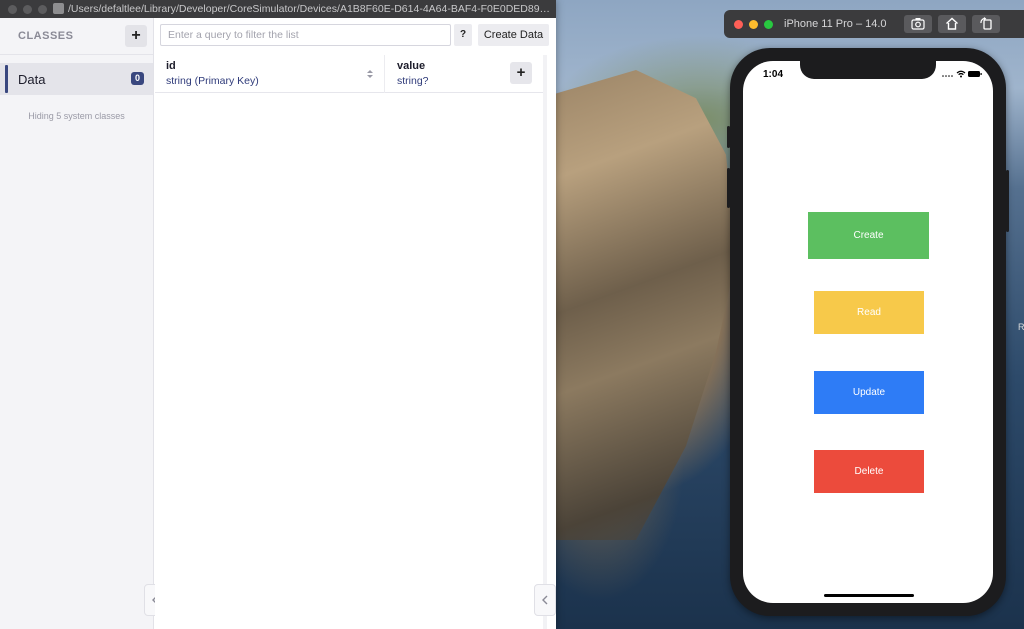  I want to click on query-filter-input, so click(305, 35).